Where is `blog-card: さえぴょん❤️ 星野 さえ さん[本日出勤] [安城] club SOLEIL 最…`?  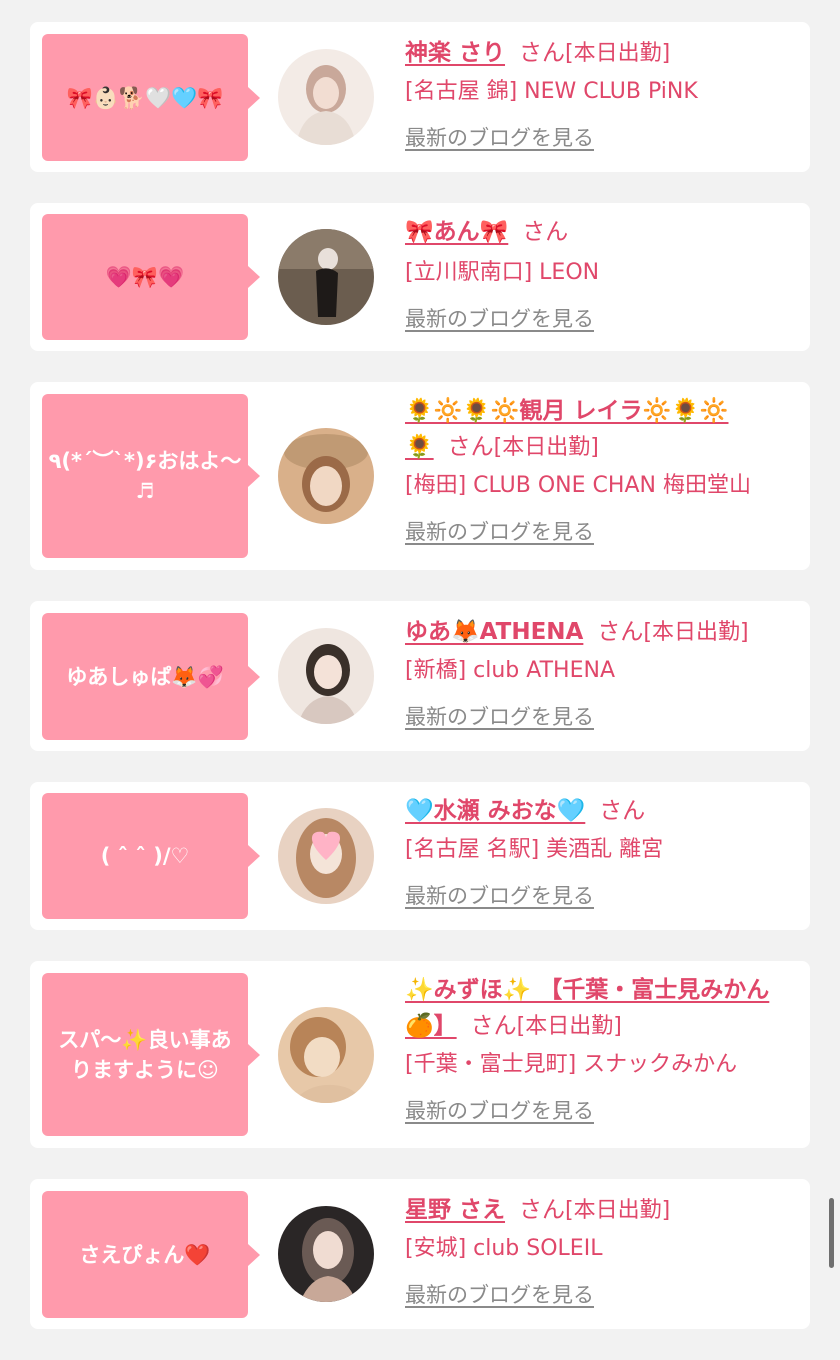 blog-card: さえぴょん❤️ 星野 さえ さん[本日出勤] [安城] club SOLEIL 最… is located at coordinates (420, 1254).